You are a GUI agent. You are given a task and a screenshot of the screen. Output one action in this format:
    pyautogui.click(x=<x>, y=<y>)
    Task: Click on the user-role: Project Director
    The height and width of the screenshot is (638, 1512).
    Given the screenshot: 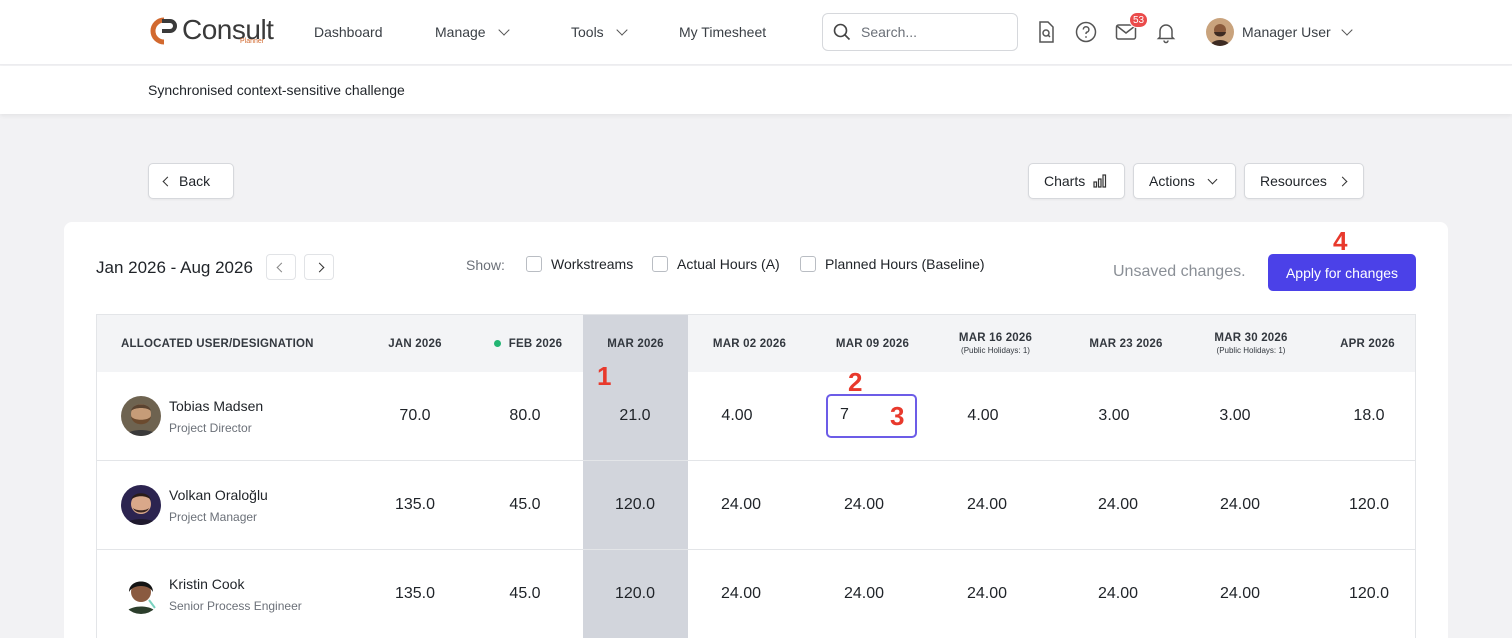 What is the action you would take?
    pyautogui.click(x=210, y=428)
    